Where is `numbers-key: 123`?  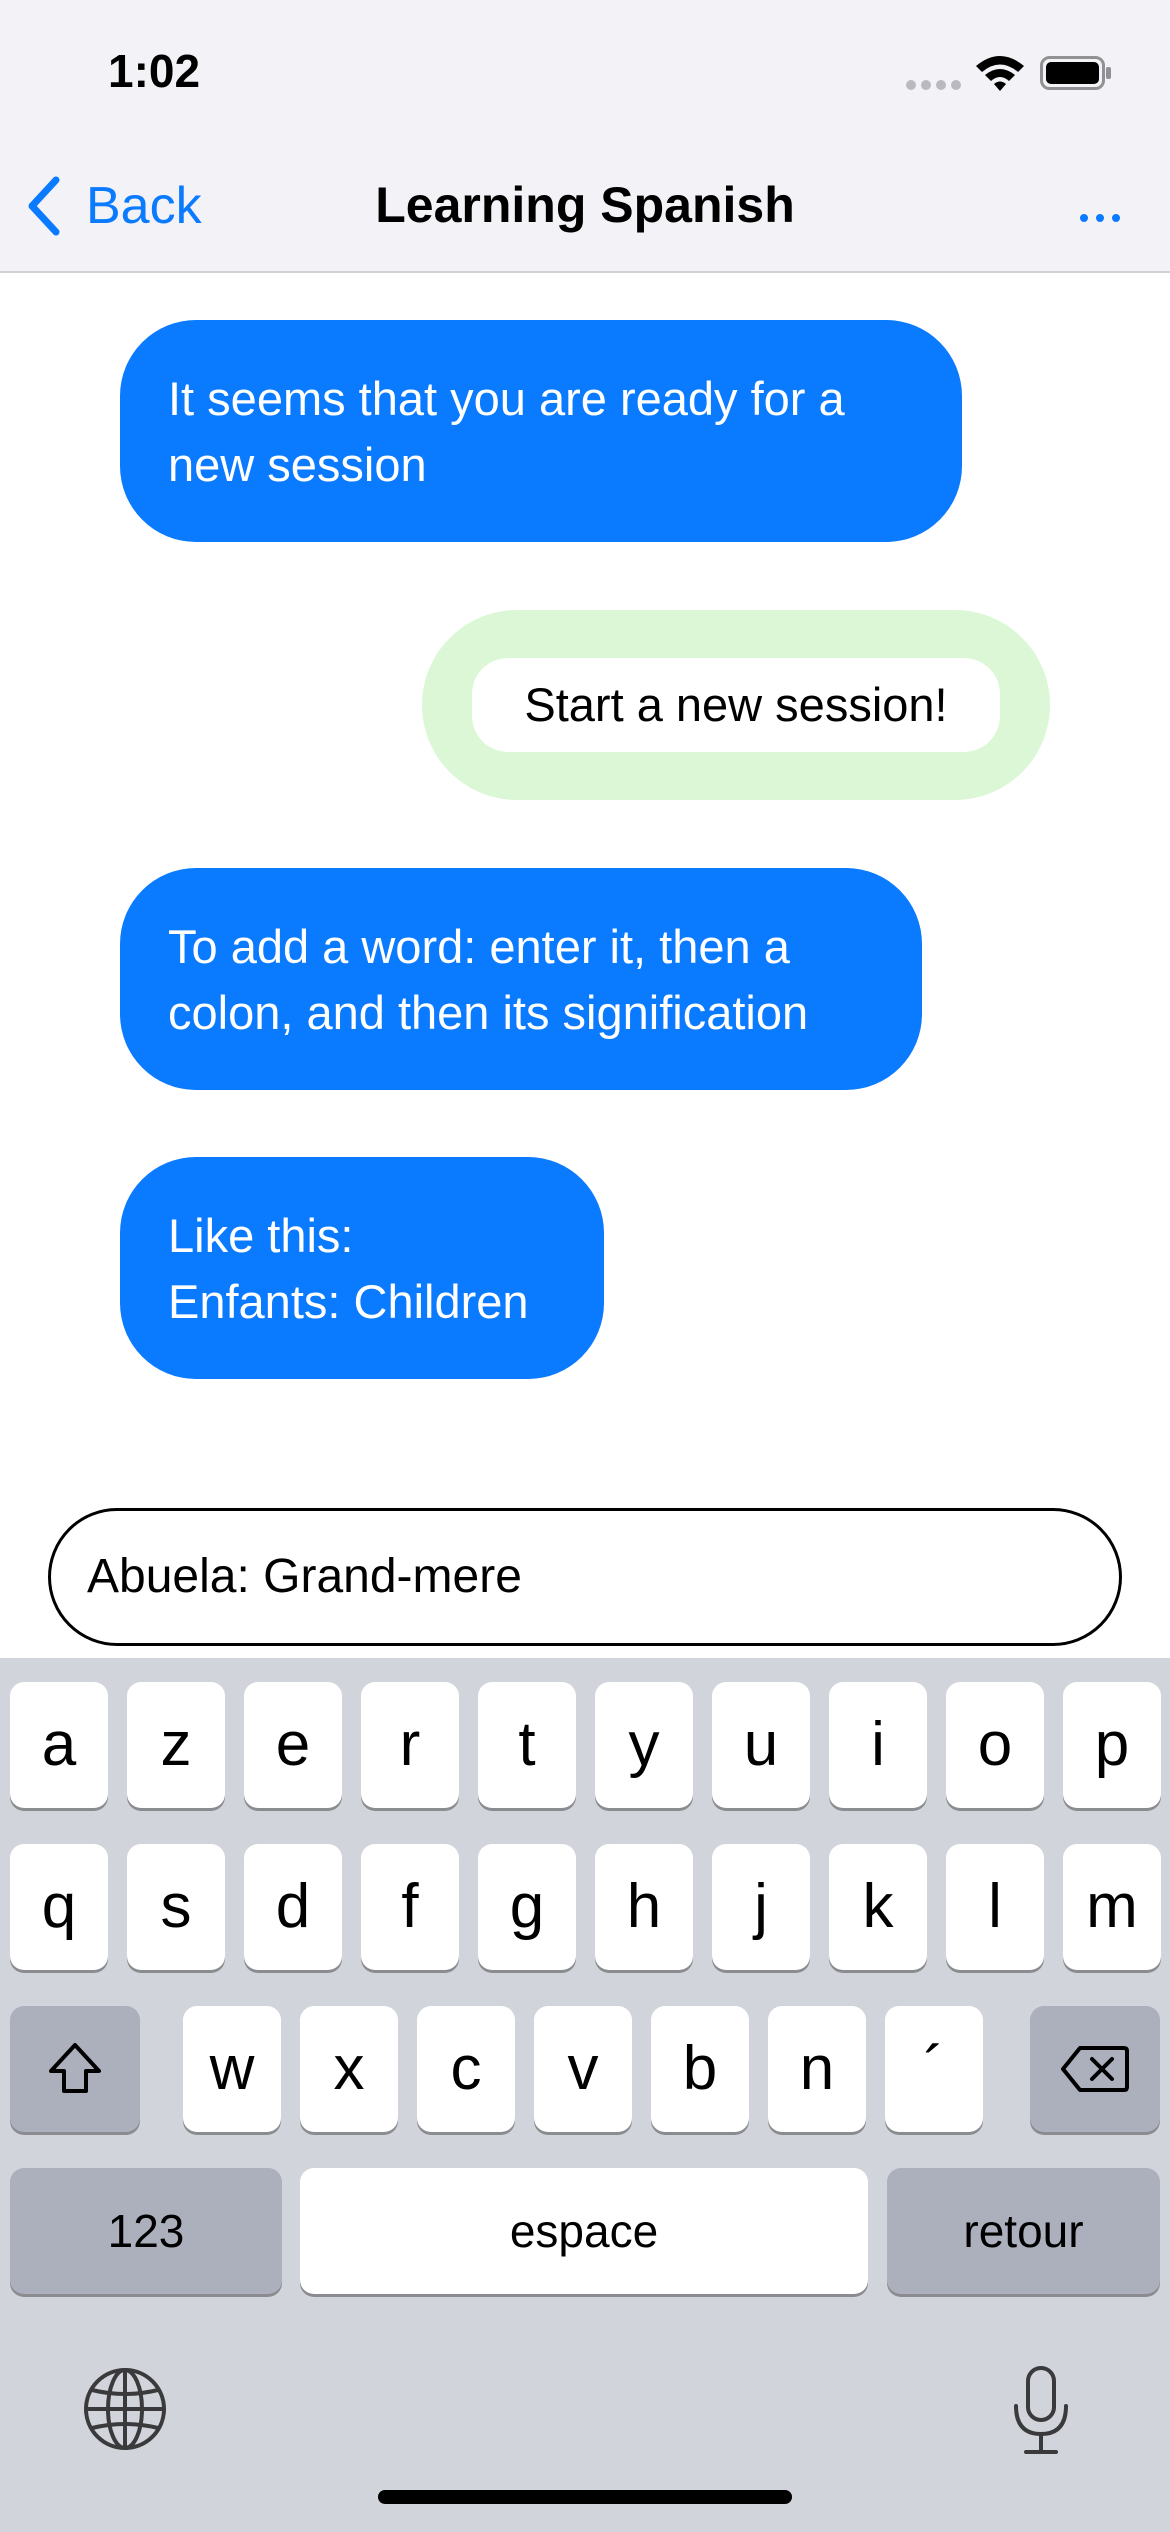
numbers-key: 123 is located at coordinates (146, 2231).